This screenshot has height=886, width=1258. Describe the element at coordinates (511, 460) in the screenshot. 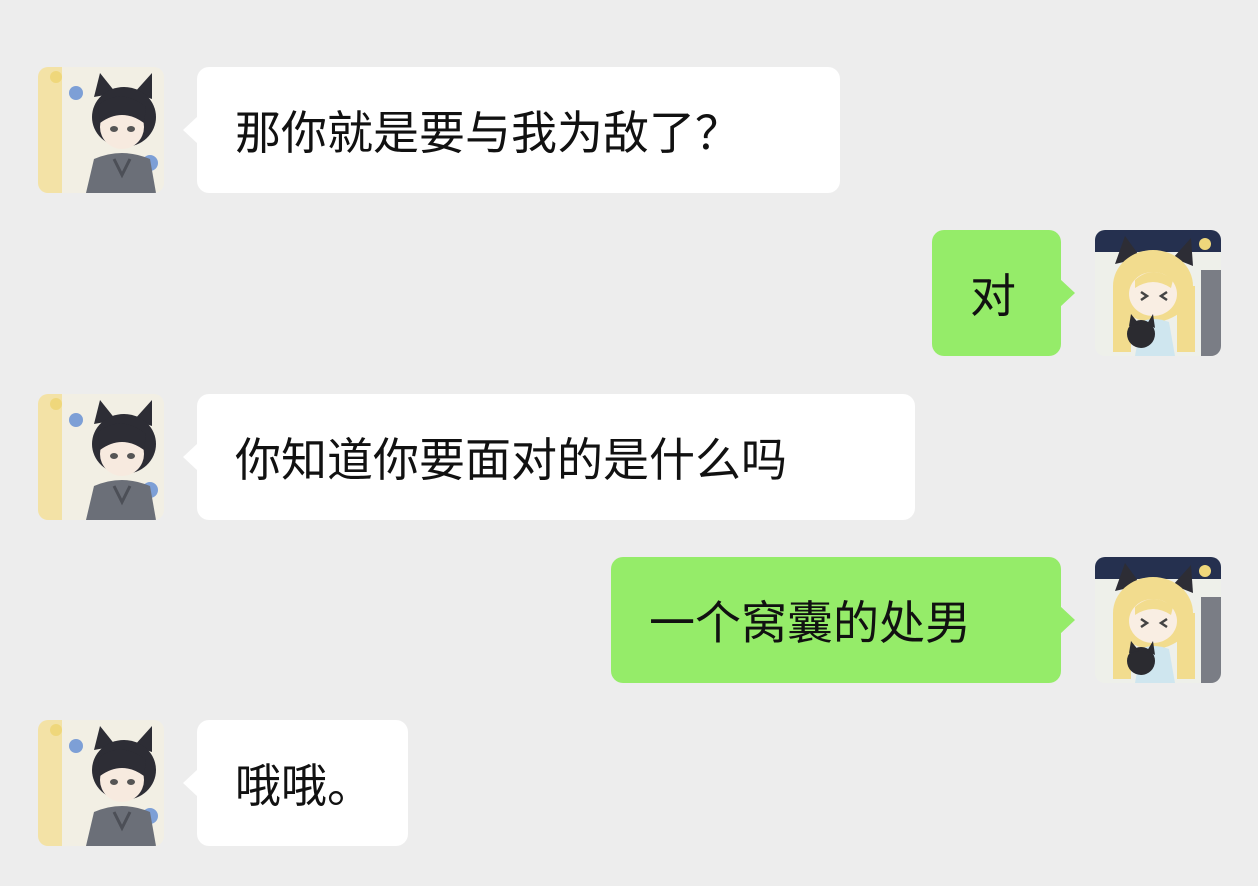

I see `message-text: 你知道你要面对的是什么吗` at that location.